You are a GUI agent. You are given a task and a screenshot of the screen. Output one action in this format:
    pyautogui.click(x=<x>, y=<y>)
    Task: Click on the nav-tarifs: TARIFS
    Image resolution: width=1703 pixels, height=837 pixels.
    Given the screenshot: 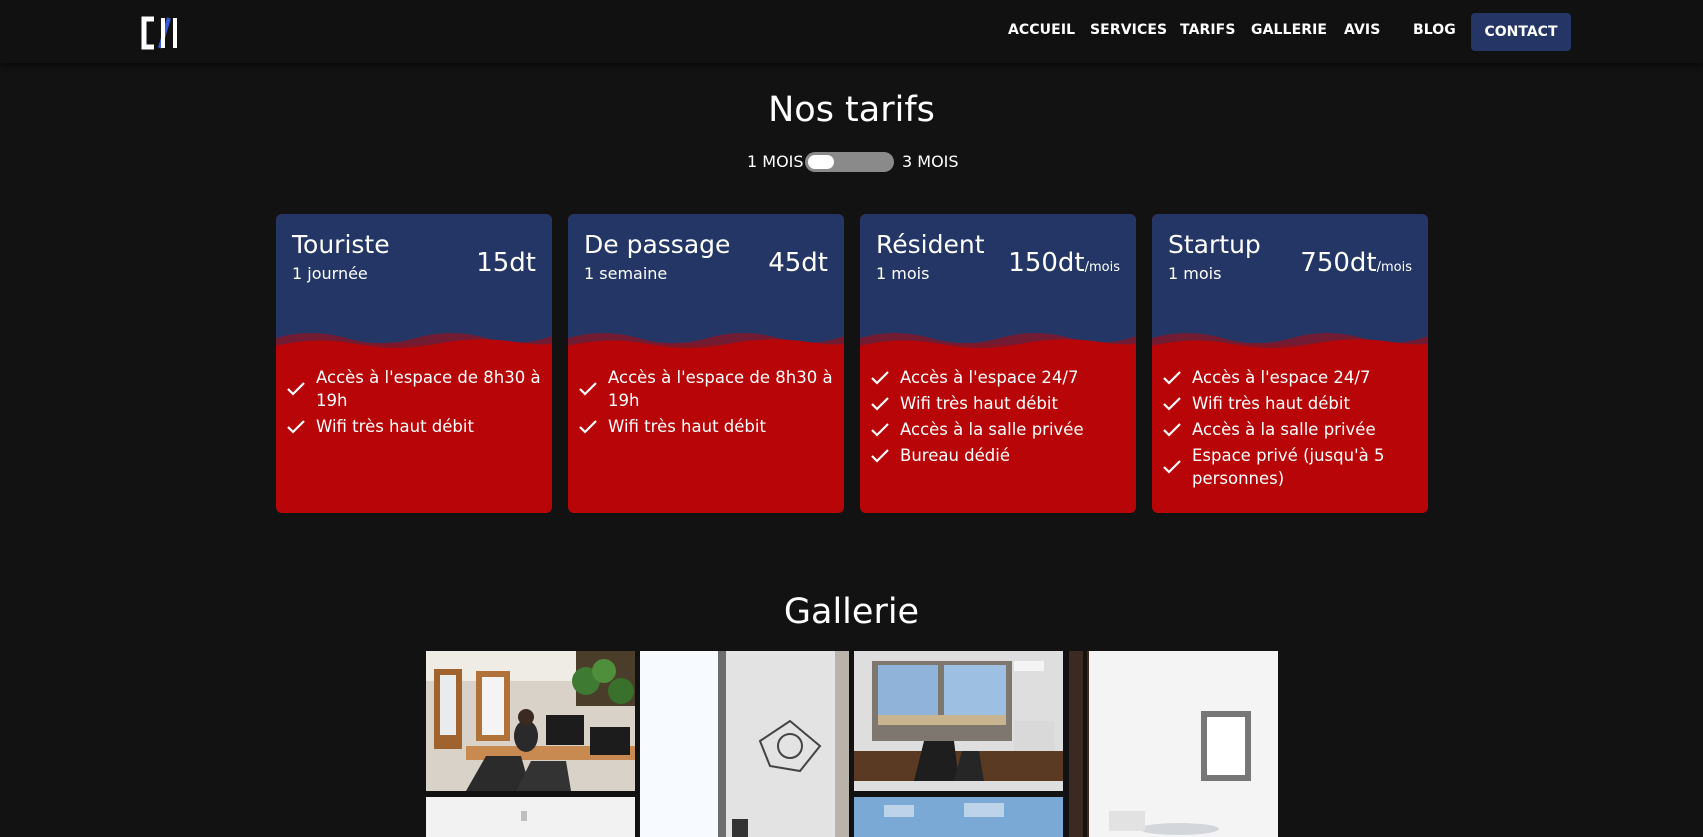 What is the action you would take?
    pyautogui.click(x=1208, y=30)
    